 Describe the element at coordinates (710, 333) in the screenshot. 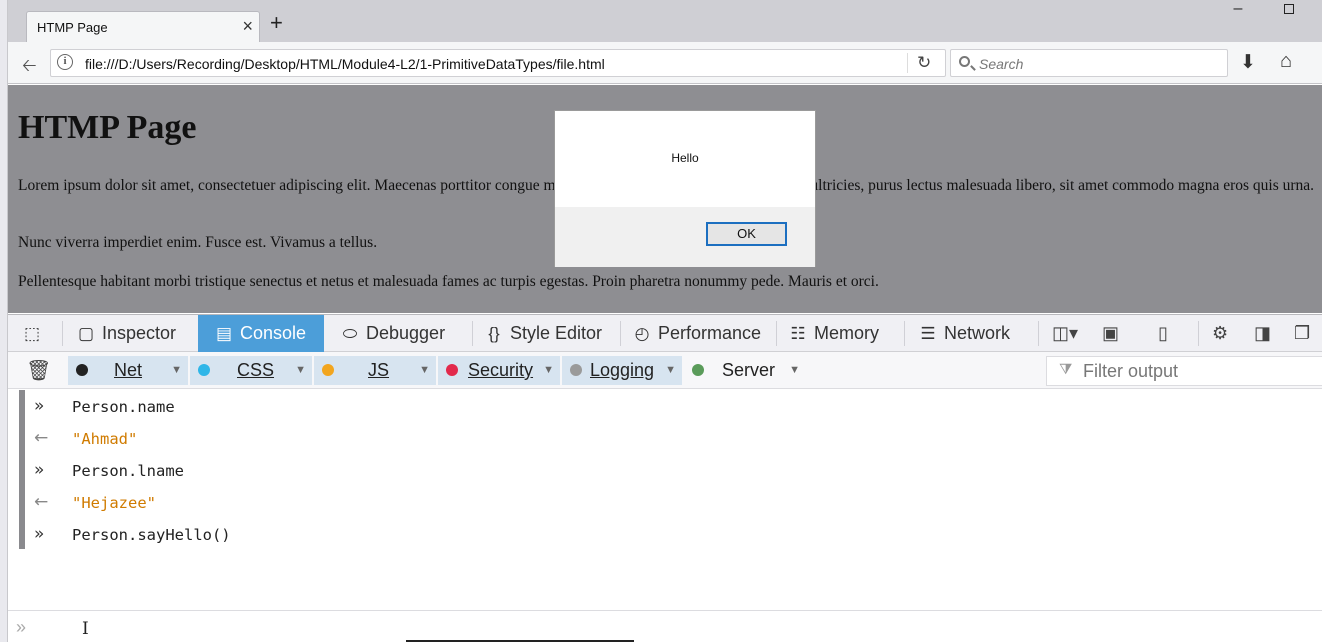

I see `tab-label: Performance` at that location.